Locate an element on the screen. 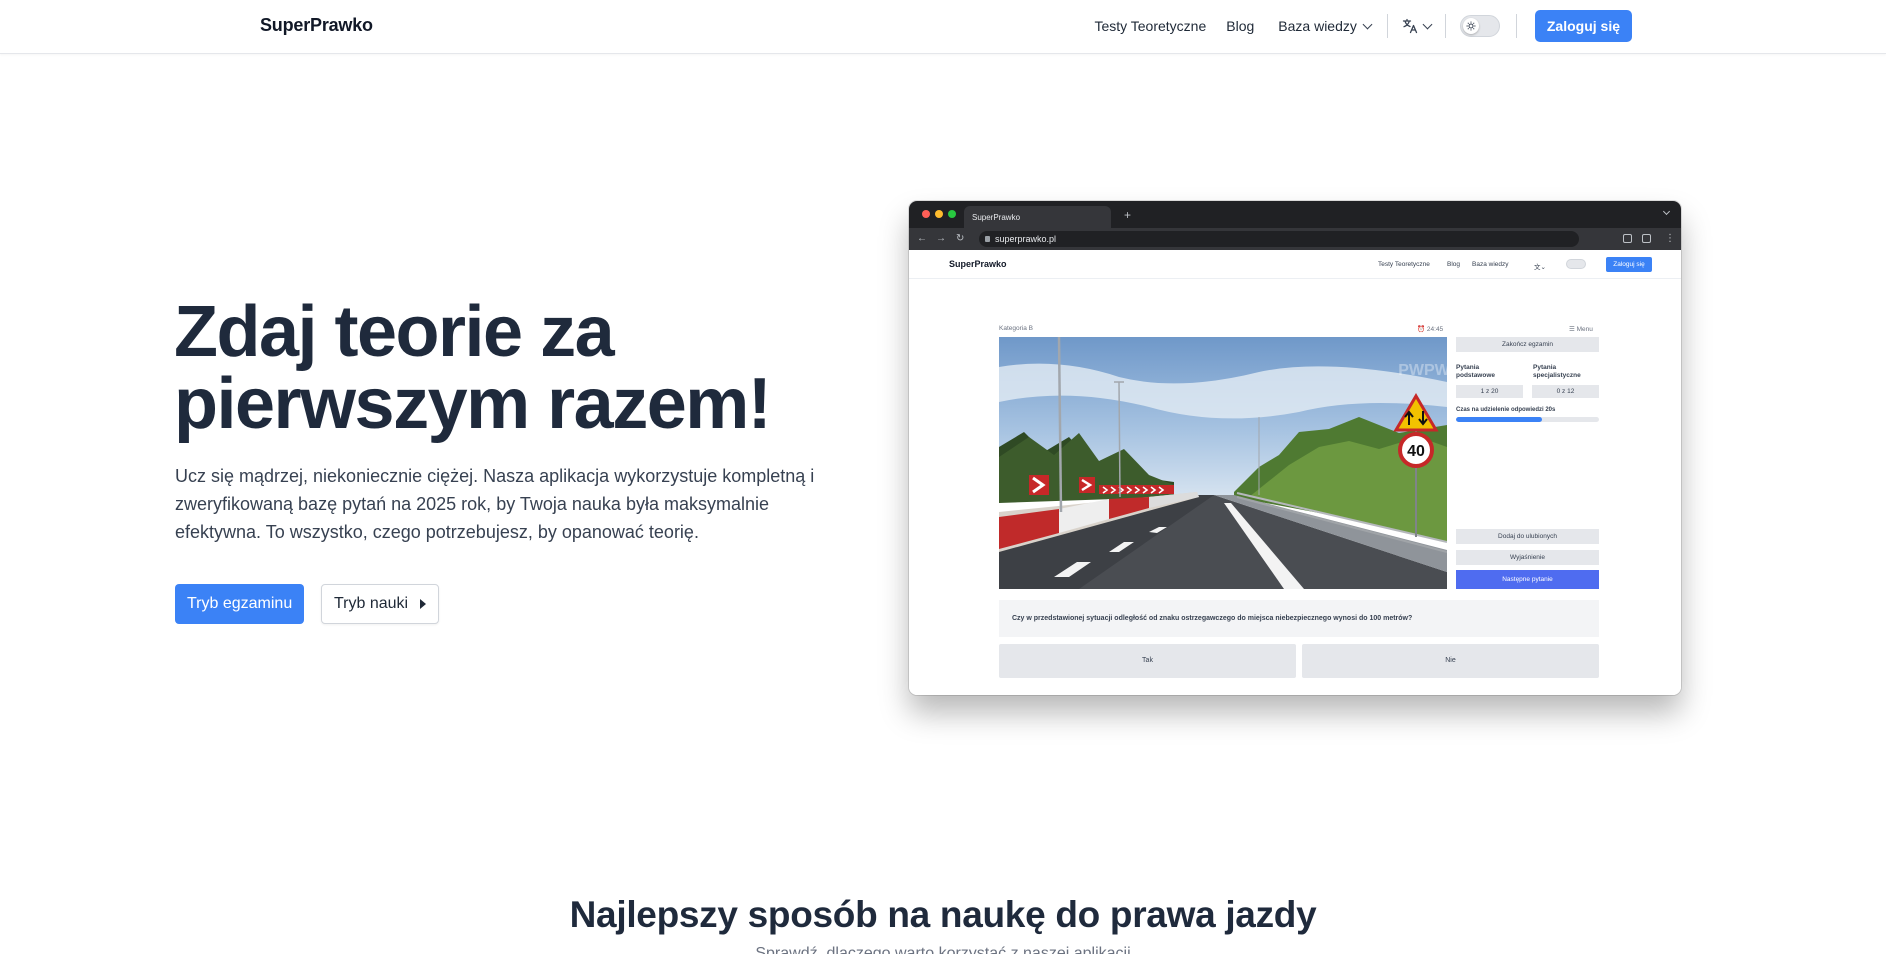 The height and width of the screenshot is (954, 1886). preview-basic-count: 1 z 20 is located at coordinates (1489, 391).